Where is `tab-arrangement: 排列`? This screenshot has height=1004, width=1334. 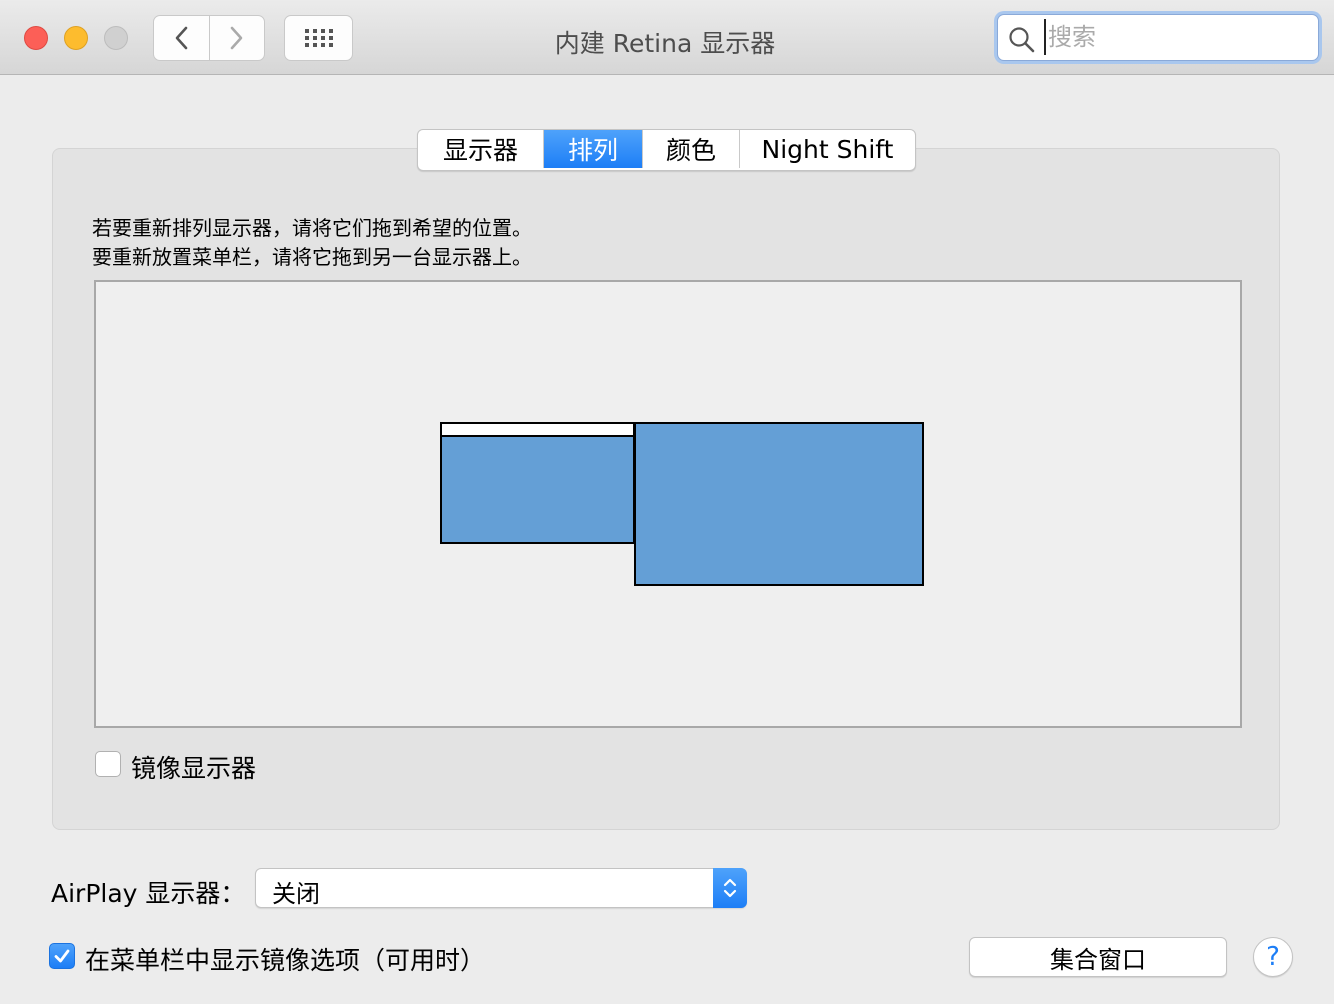 tab-arrangement: 排列 is located at coordinates (592, 149).